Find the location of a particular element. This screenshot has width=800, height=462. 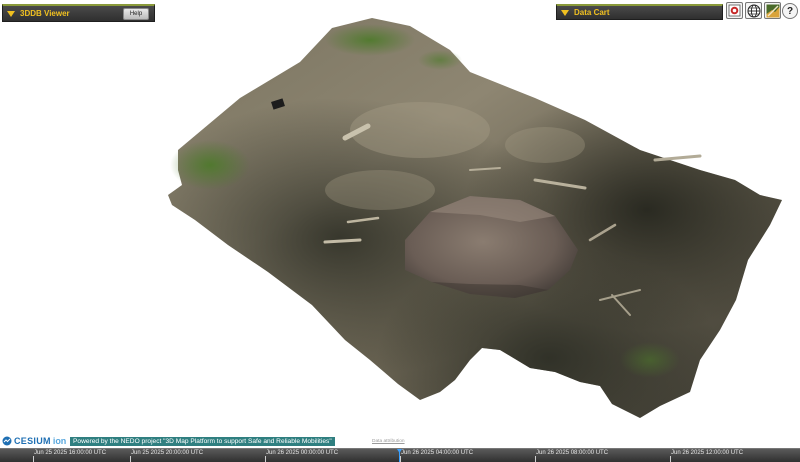

help-icon: ? is located at coordinates (790, 11).